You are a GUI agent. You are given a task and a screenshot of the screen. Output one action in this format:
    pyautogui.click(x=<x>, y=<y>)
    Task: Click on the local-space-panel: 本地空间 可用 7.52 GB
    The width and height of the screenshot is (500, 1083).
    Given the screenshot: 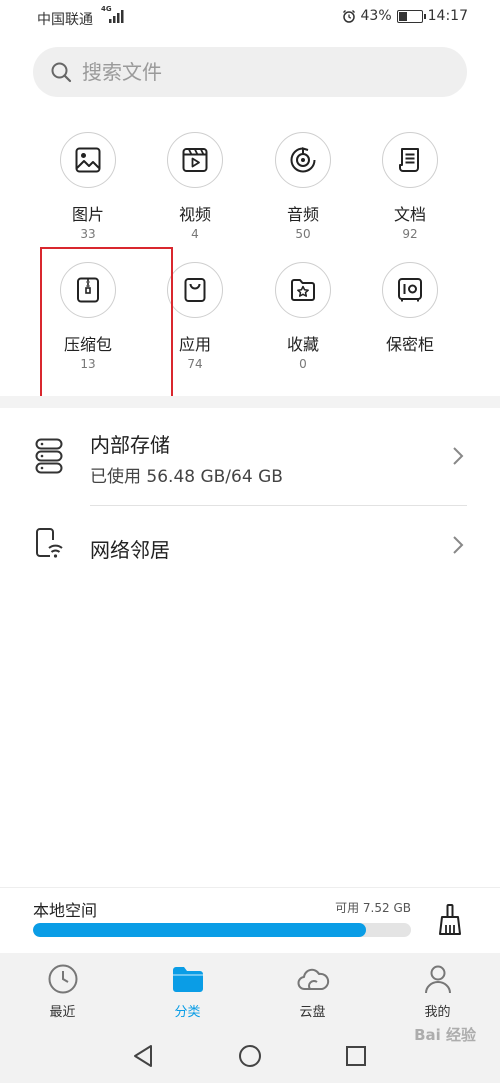 What is the action you would take?
    pyautogui.click(x=250, y=920)
    